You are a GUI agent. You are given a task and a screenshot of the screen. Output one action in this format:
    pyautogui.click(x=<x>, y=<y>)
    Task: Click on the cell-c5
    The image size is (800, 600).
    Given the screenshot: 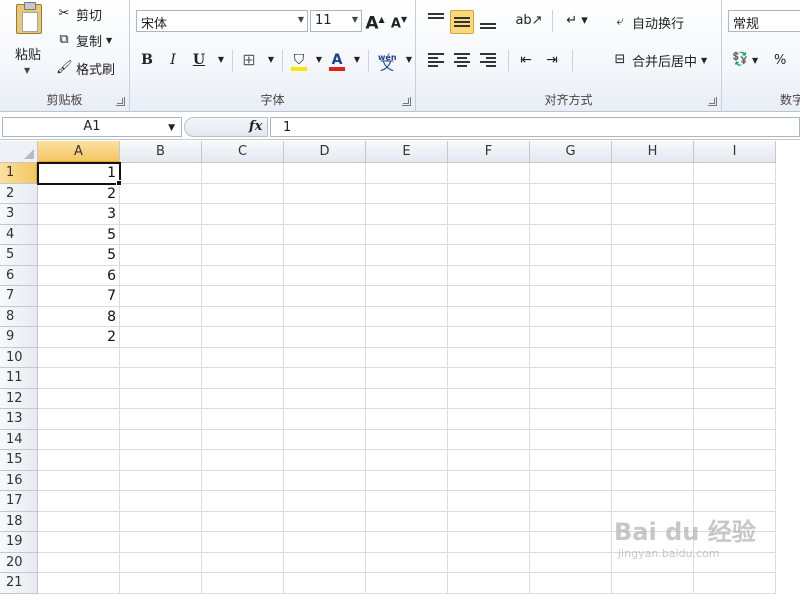 What is the action you would take?
    pyautogui.click(x=243, y=255)
    